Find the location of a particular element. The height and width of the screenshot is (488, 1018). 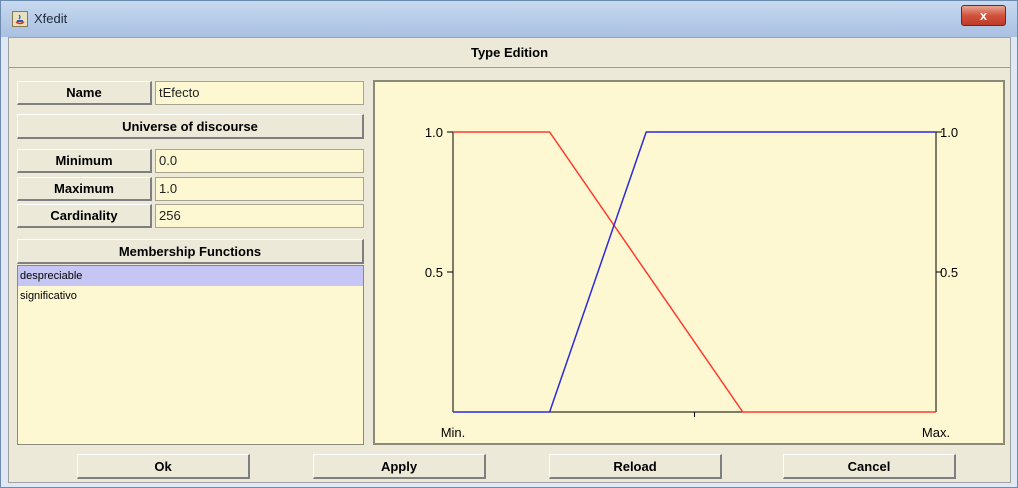

y-tick-label-1-left: 1.0 is located at coordinates (434, 132).